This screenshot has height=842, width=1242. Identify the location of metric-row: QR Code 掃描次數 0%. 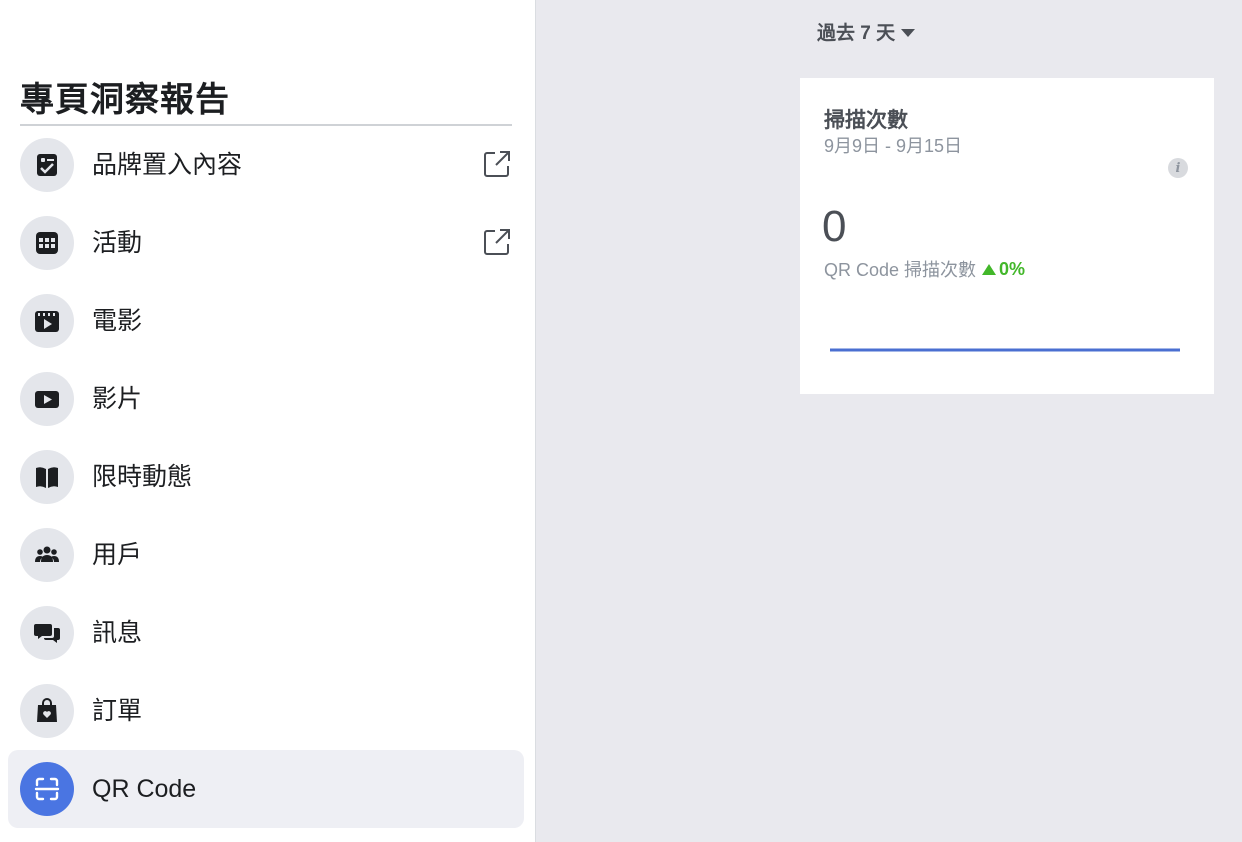
(924, 269).